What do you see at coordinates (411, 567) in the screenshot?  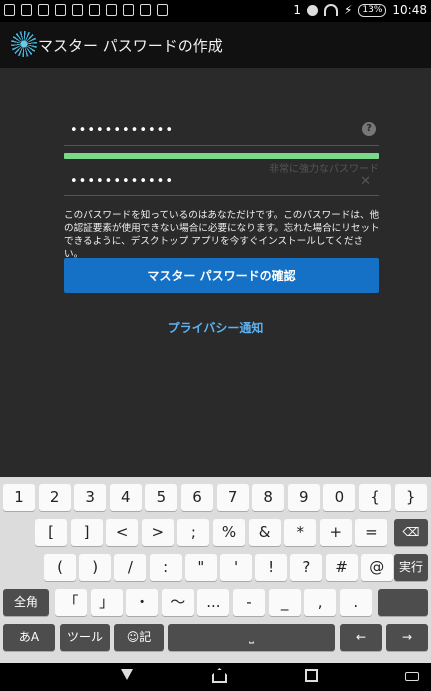 I see `enter-key: 実行` at bounding box center [411, 567].